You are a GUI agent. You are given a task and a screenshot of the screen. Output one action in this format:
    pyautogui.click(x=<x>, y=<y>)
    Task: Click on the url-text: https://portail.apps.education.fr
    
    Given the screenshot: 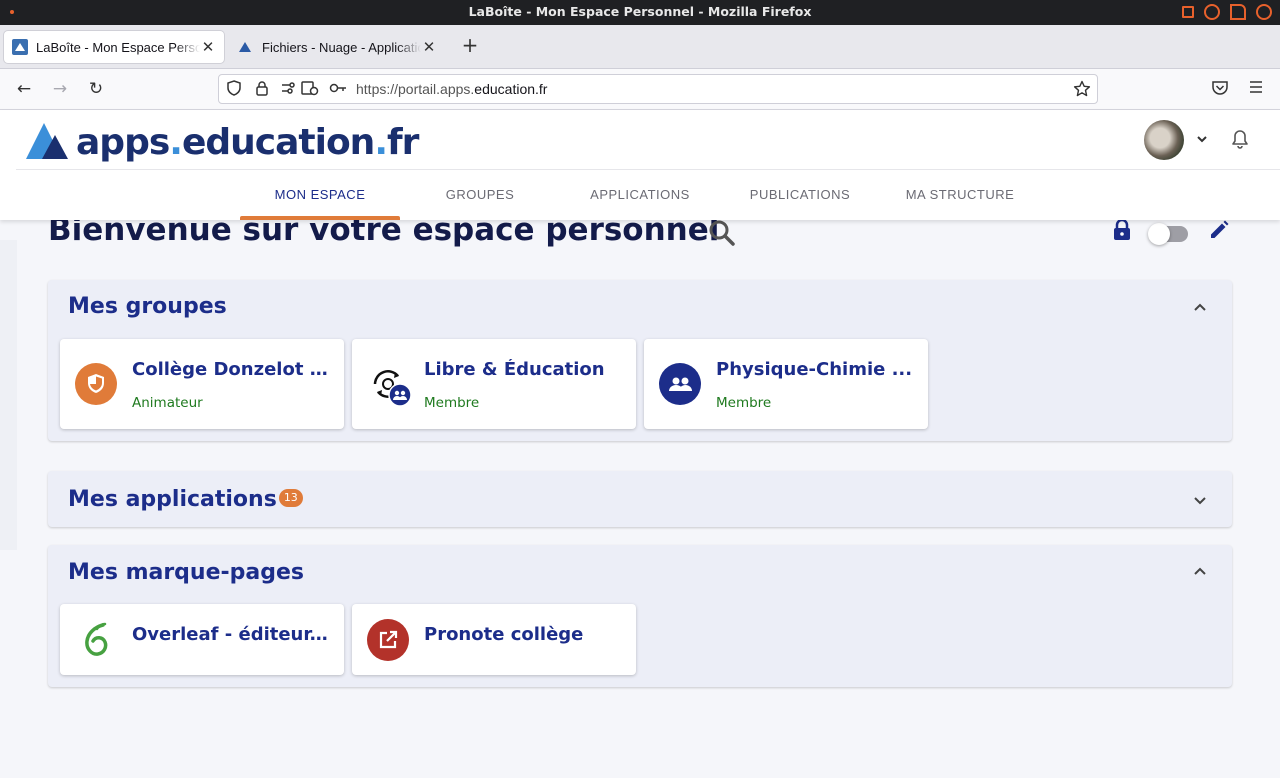 What is the action you would take?
    pyautogui.click(x=451, y=89)
    